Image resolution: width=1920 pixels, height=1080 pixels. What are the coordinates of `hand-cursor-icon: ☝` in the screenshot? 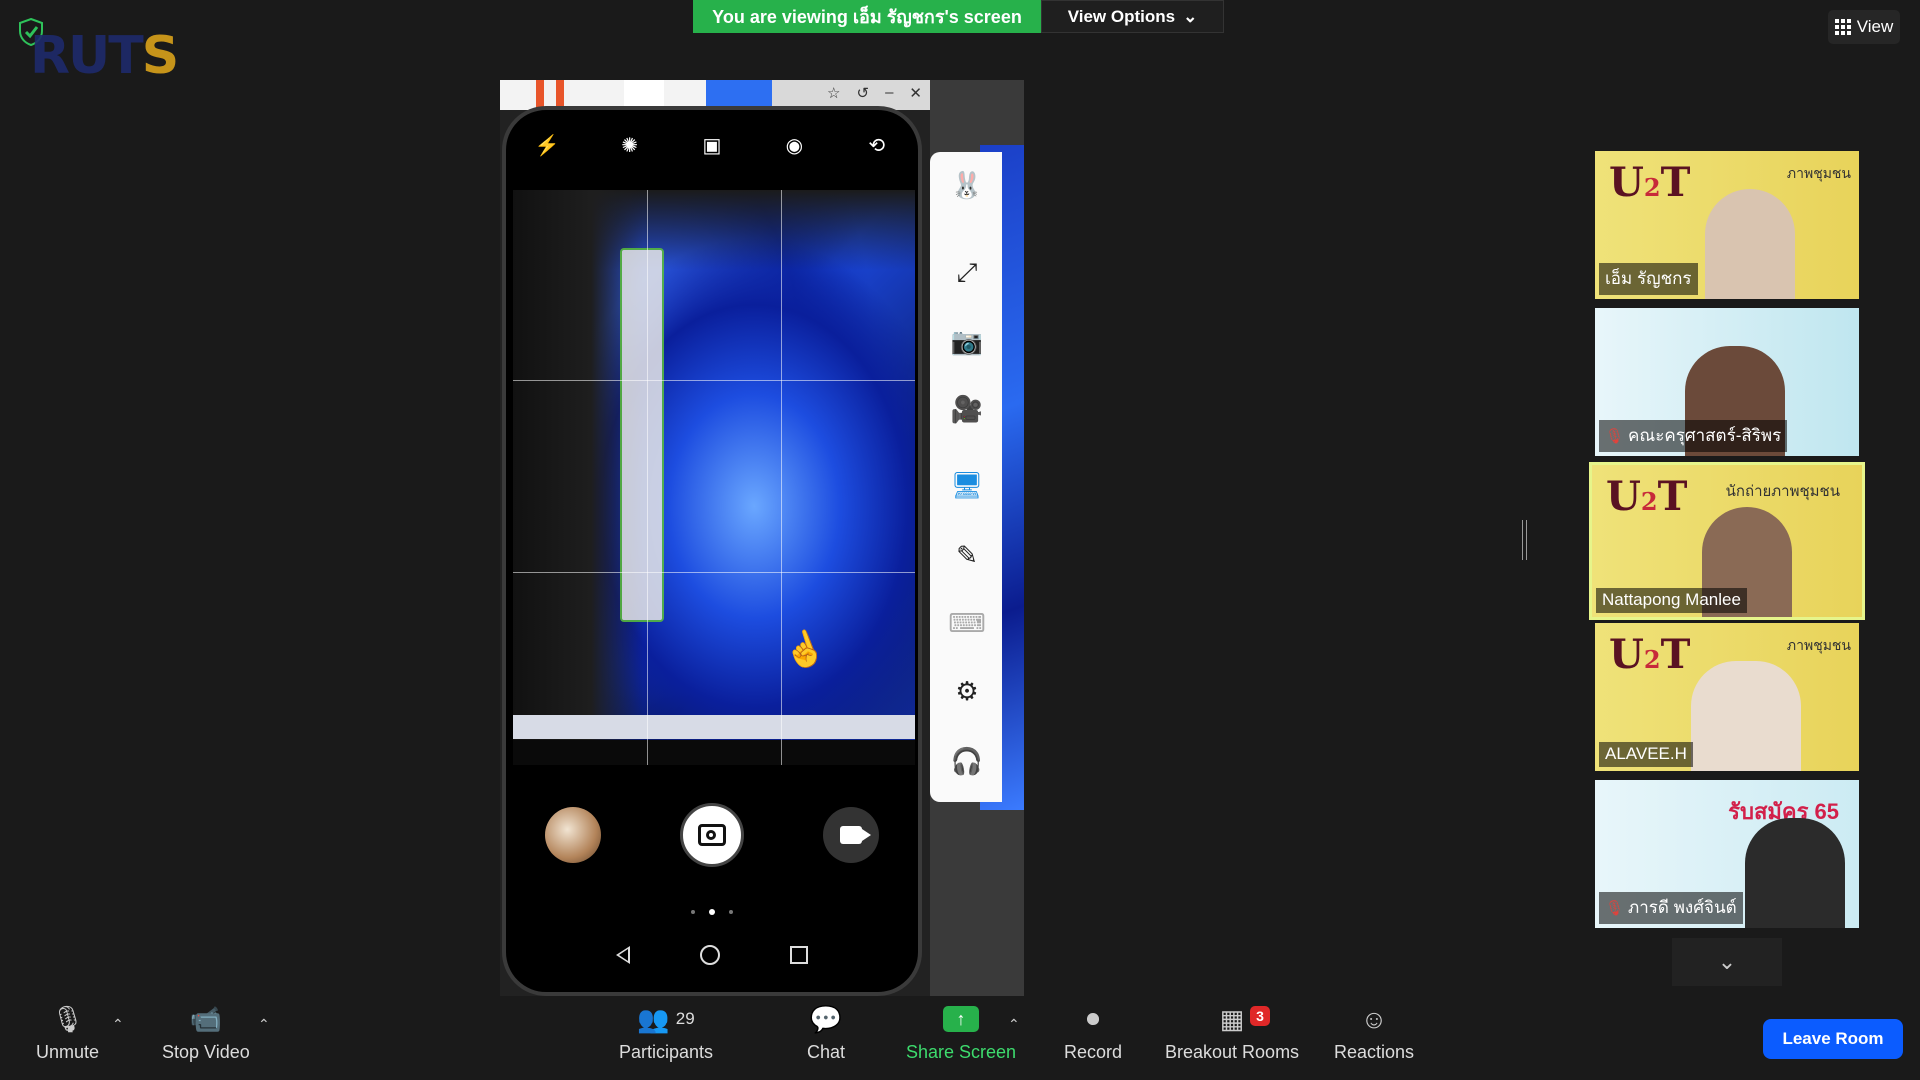 It's located at (804, 650).